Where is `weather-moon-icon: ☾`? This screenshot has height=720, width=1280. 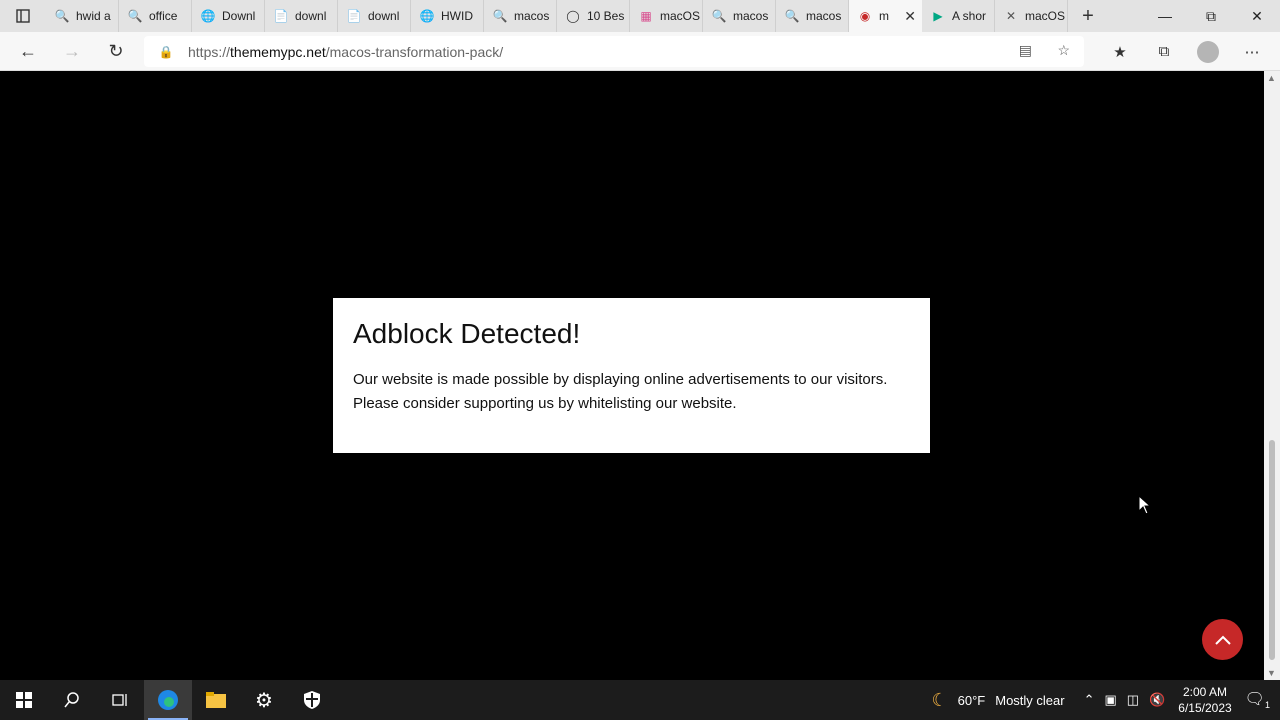 weather-moon-icon: ☾ is located at coordinates (939, 700).